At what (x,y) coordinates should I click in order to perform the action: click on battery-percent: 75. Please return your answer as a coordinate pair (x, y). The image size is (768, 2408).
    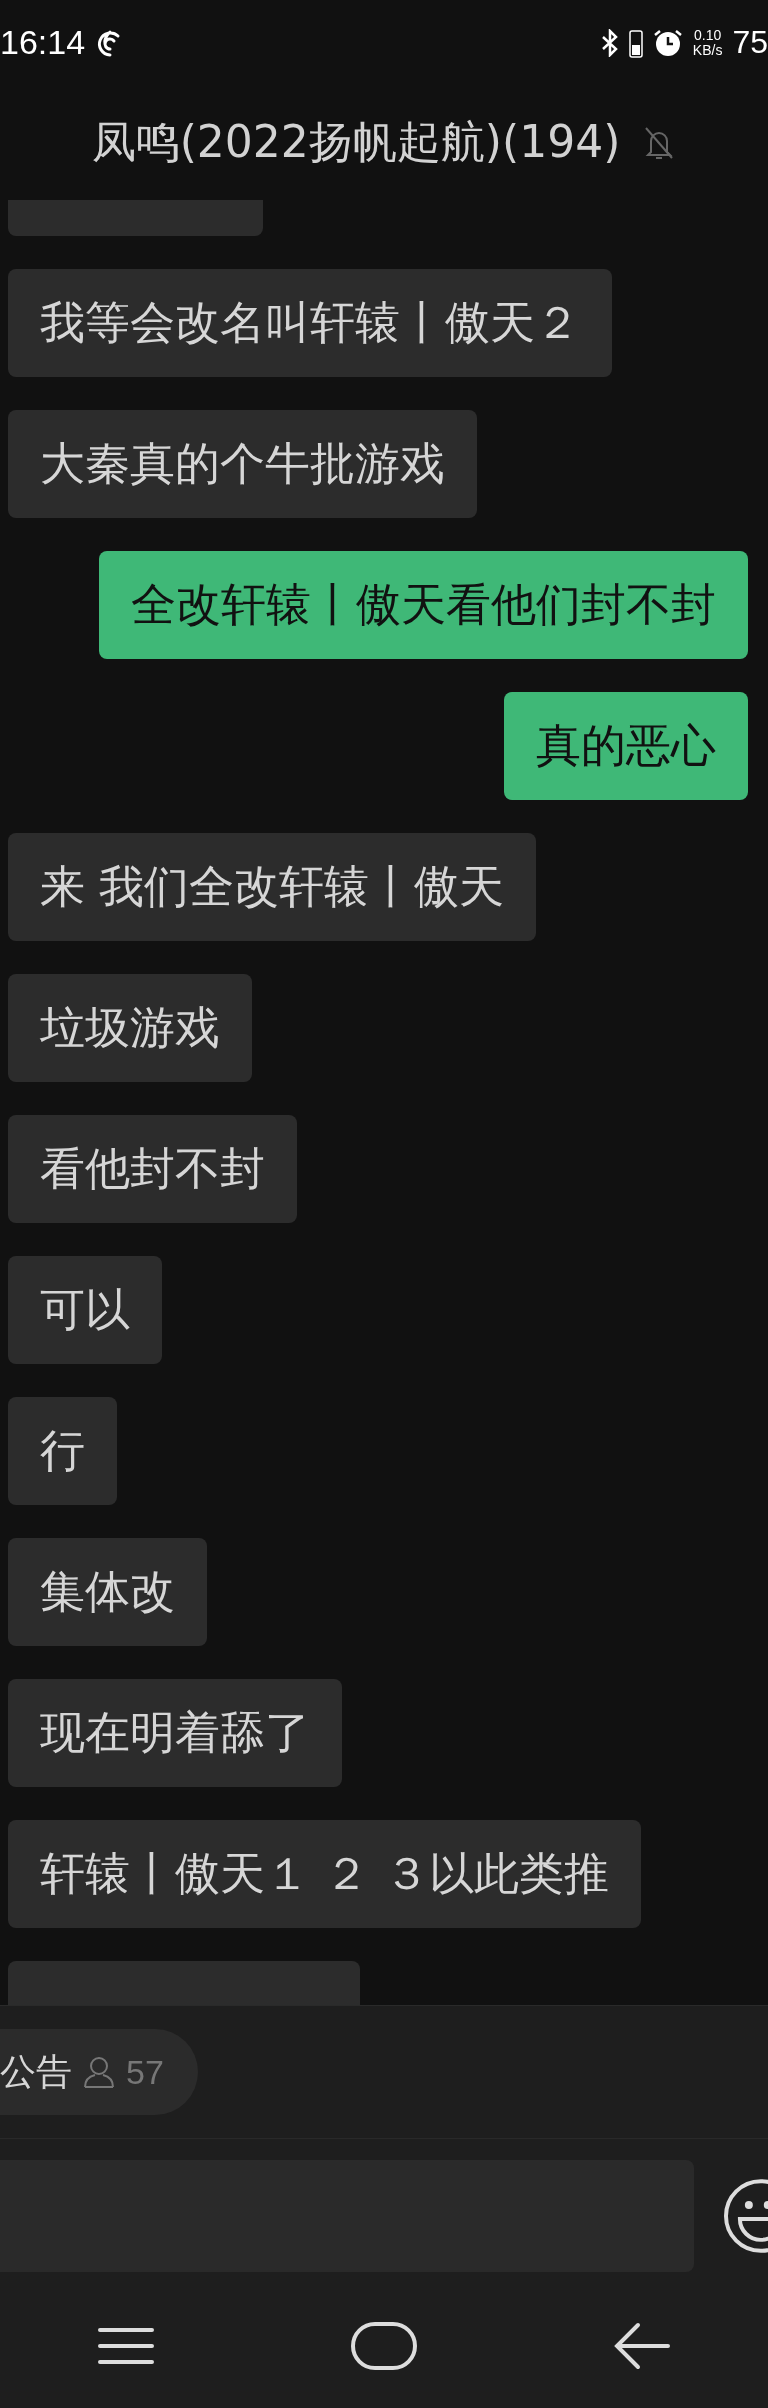
    Looking at the image, I should click on (750, 42).